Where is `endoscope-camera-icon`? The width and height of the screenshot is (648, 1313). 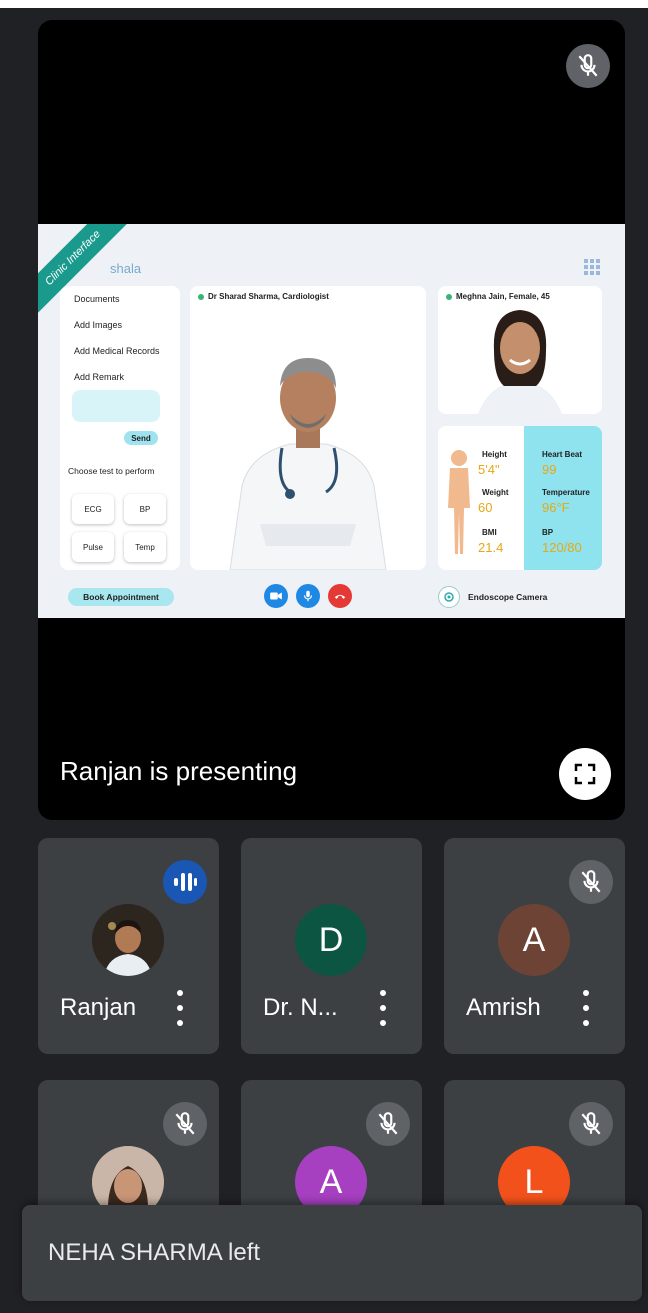 endoscope-camera-icon is located at coordinates (449, 597).